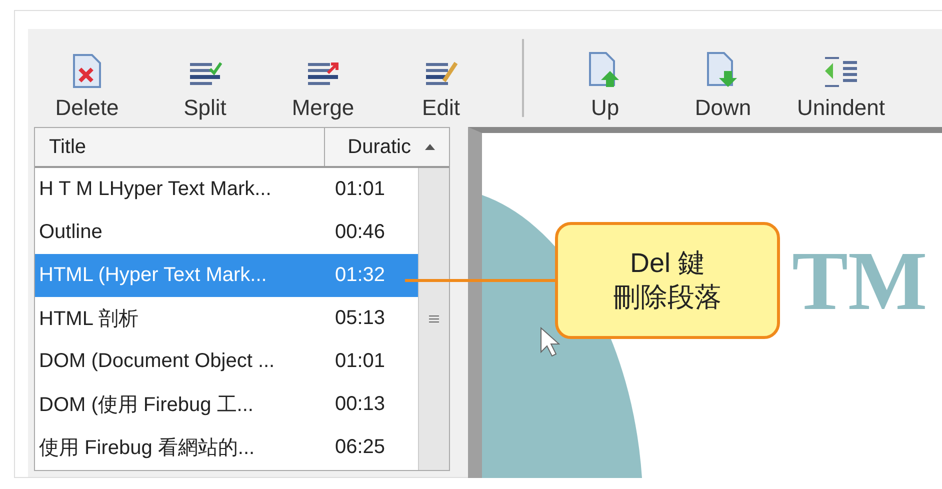 The image size is (942, 489). I want to click on unindent-icon, so click(841, 72).